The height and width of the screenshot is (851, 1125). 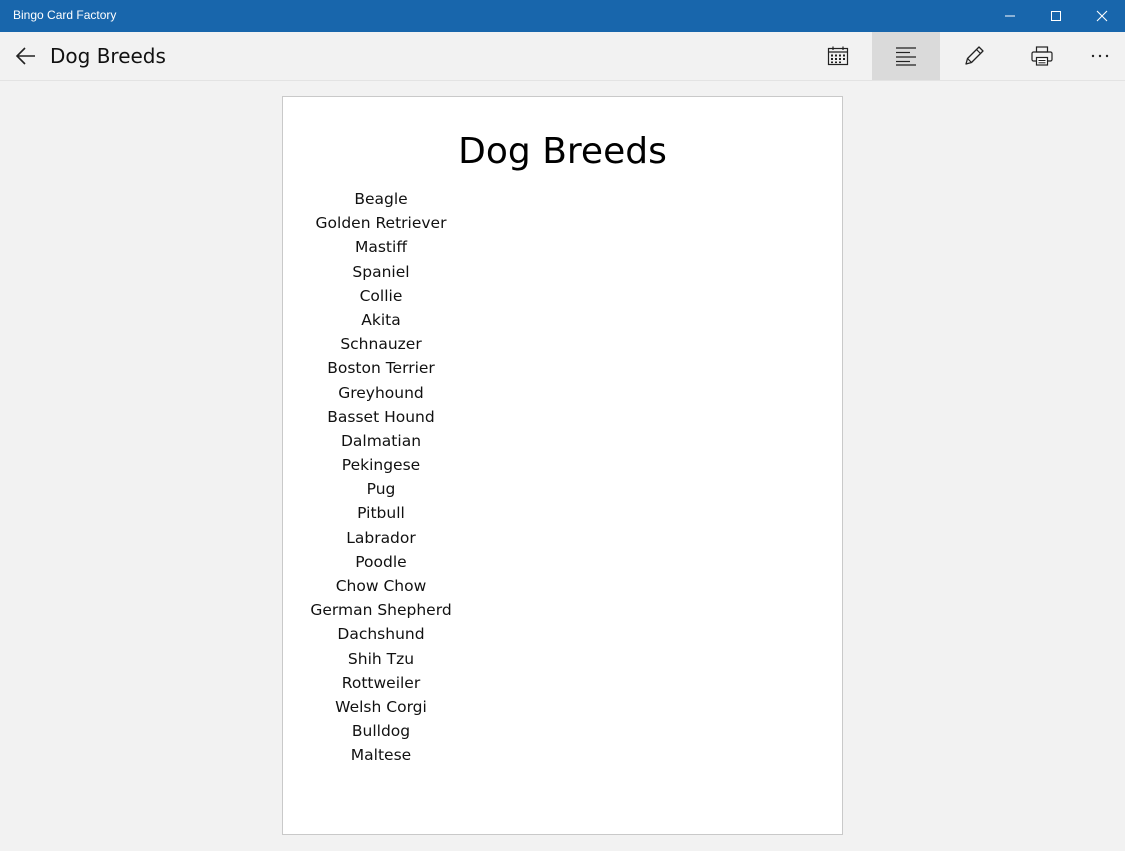 I want to click on calendar-icon, so click(x=838, y=56).